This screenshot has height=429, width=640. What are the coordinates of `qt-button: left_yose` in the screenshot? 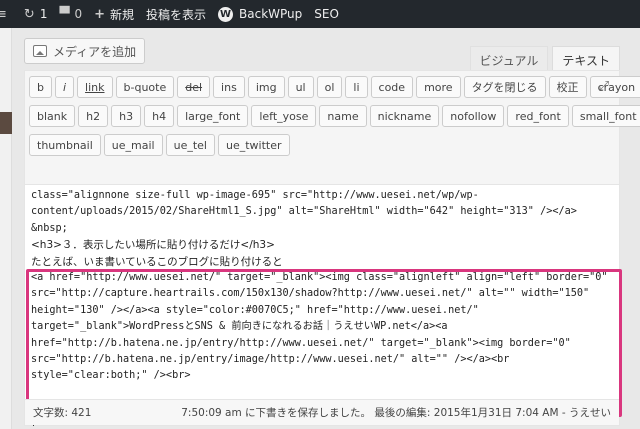 It's located at (284, 116).